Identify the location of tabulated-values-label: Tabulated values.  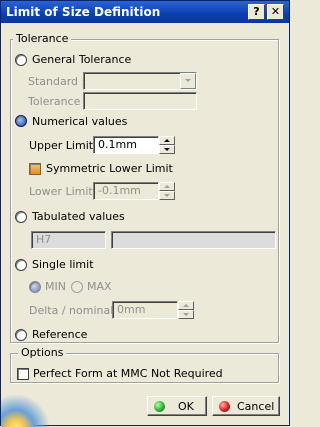
(78, 216).